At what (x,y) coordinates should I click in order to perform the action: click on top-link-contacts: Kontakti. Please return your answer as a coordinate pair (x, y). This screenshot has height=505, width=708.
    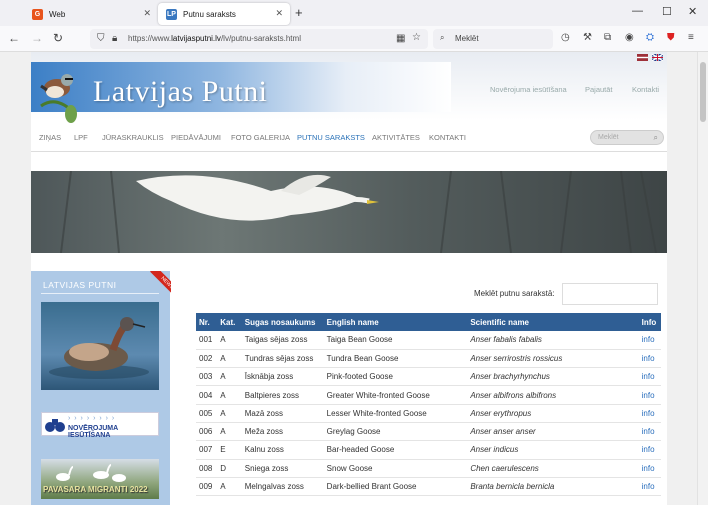
    Looking at the image, I should click on (645, 89).